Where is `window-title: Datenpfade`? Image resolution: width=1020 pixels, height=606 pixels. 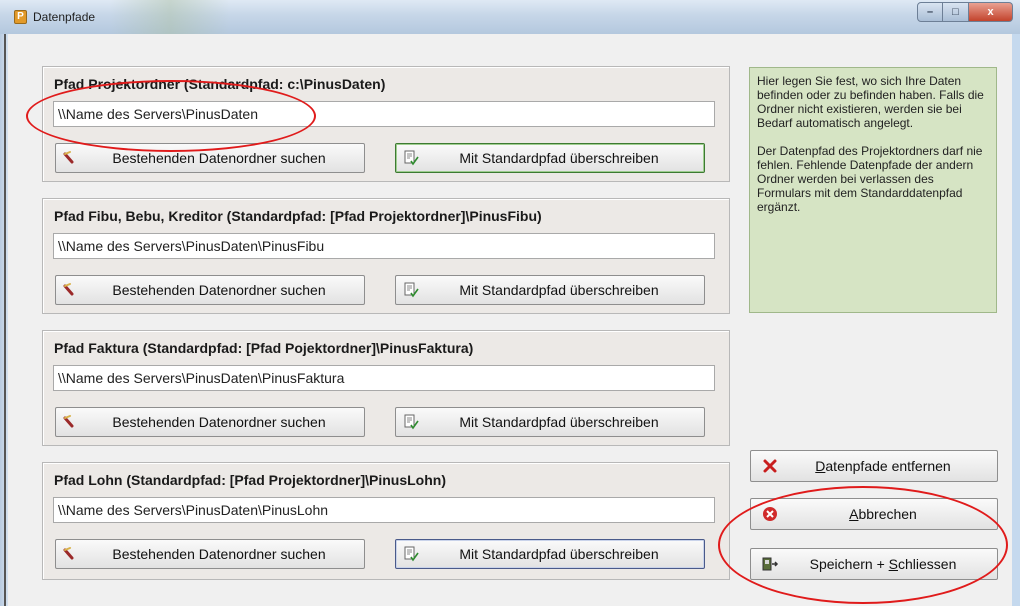 window-title: Datenpfade is located at coordinates (64, 17).